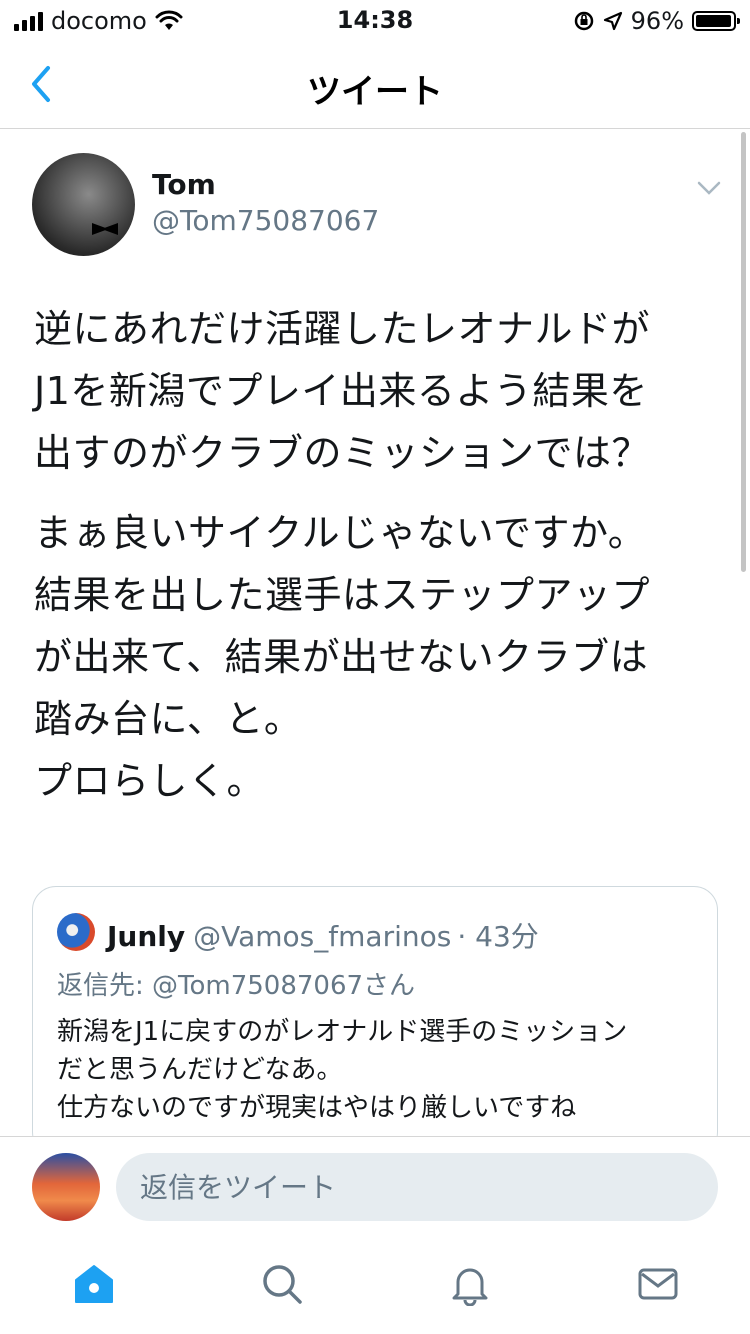 The image size is (750, 1334). I want to click on notifications-icon, so click(470, 1284).